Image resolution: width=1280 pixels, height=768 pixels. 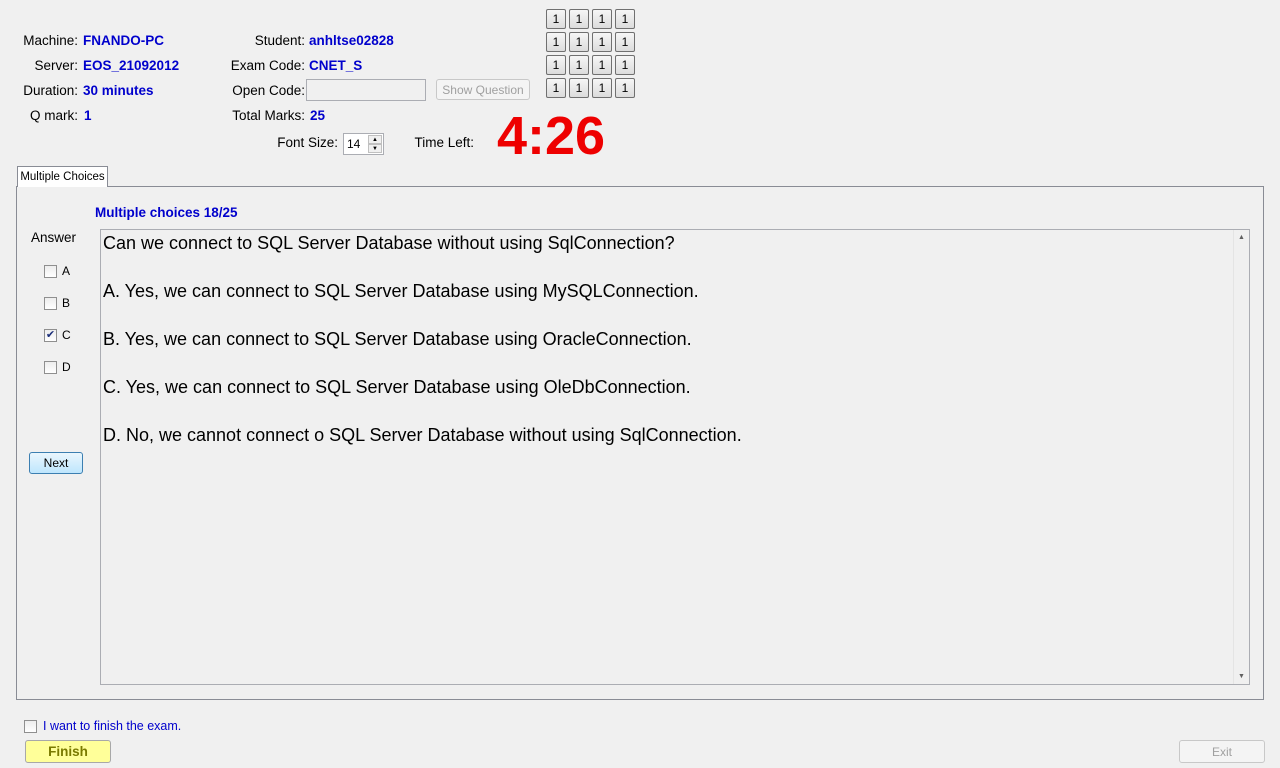 What do you see at coordinates (50, 303) in the screenshot?
I see `answer-checkbox-b` at bounding box center [50, 303].